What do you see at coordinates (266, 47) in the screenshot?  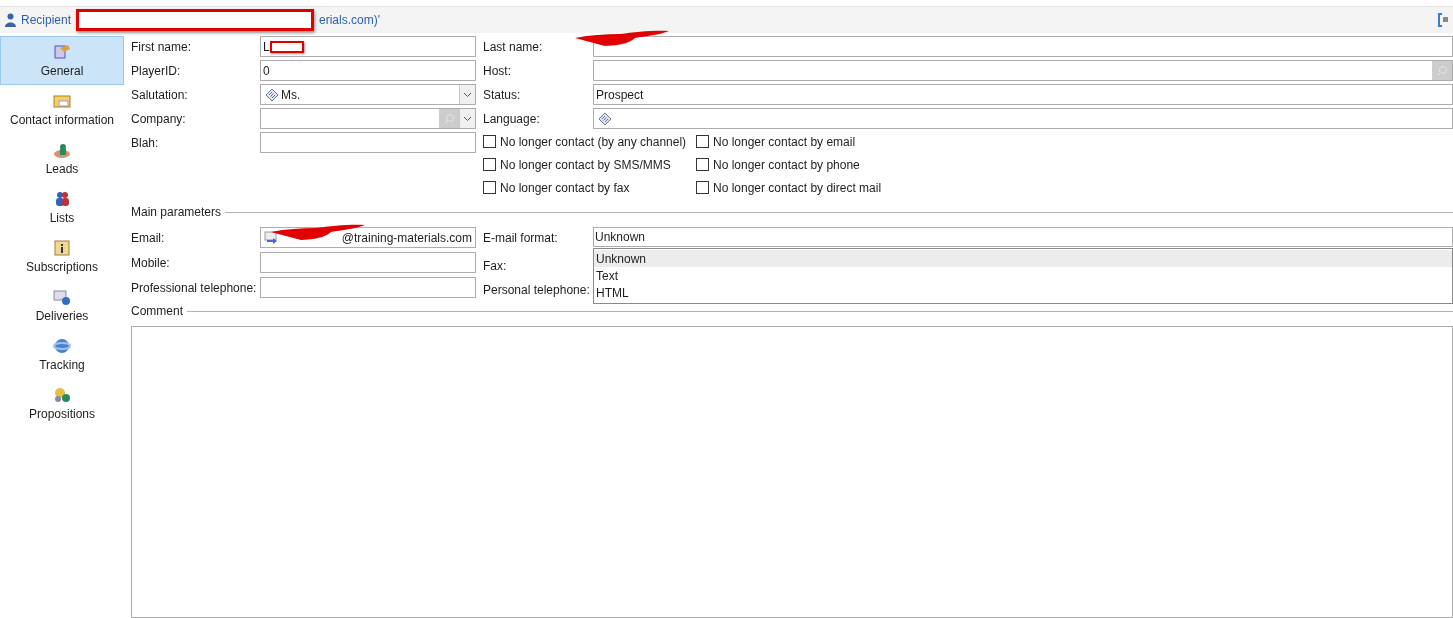 I see `field-value: L` at bounding box center [266, 47].